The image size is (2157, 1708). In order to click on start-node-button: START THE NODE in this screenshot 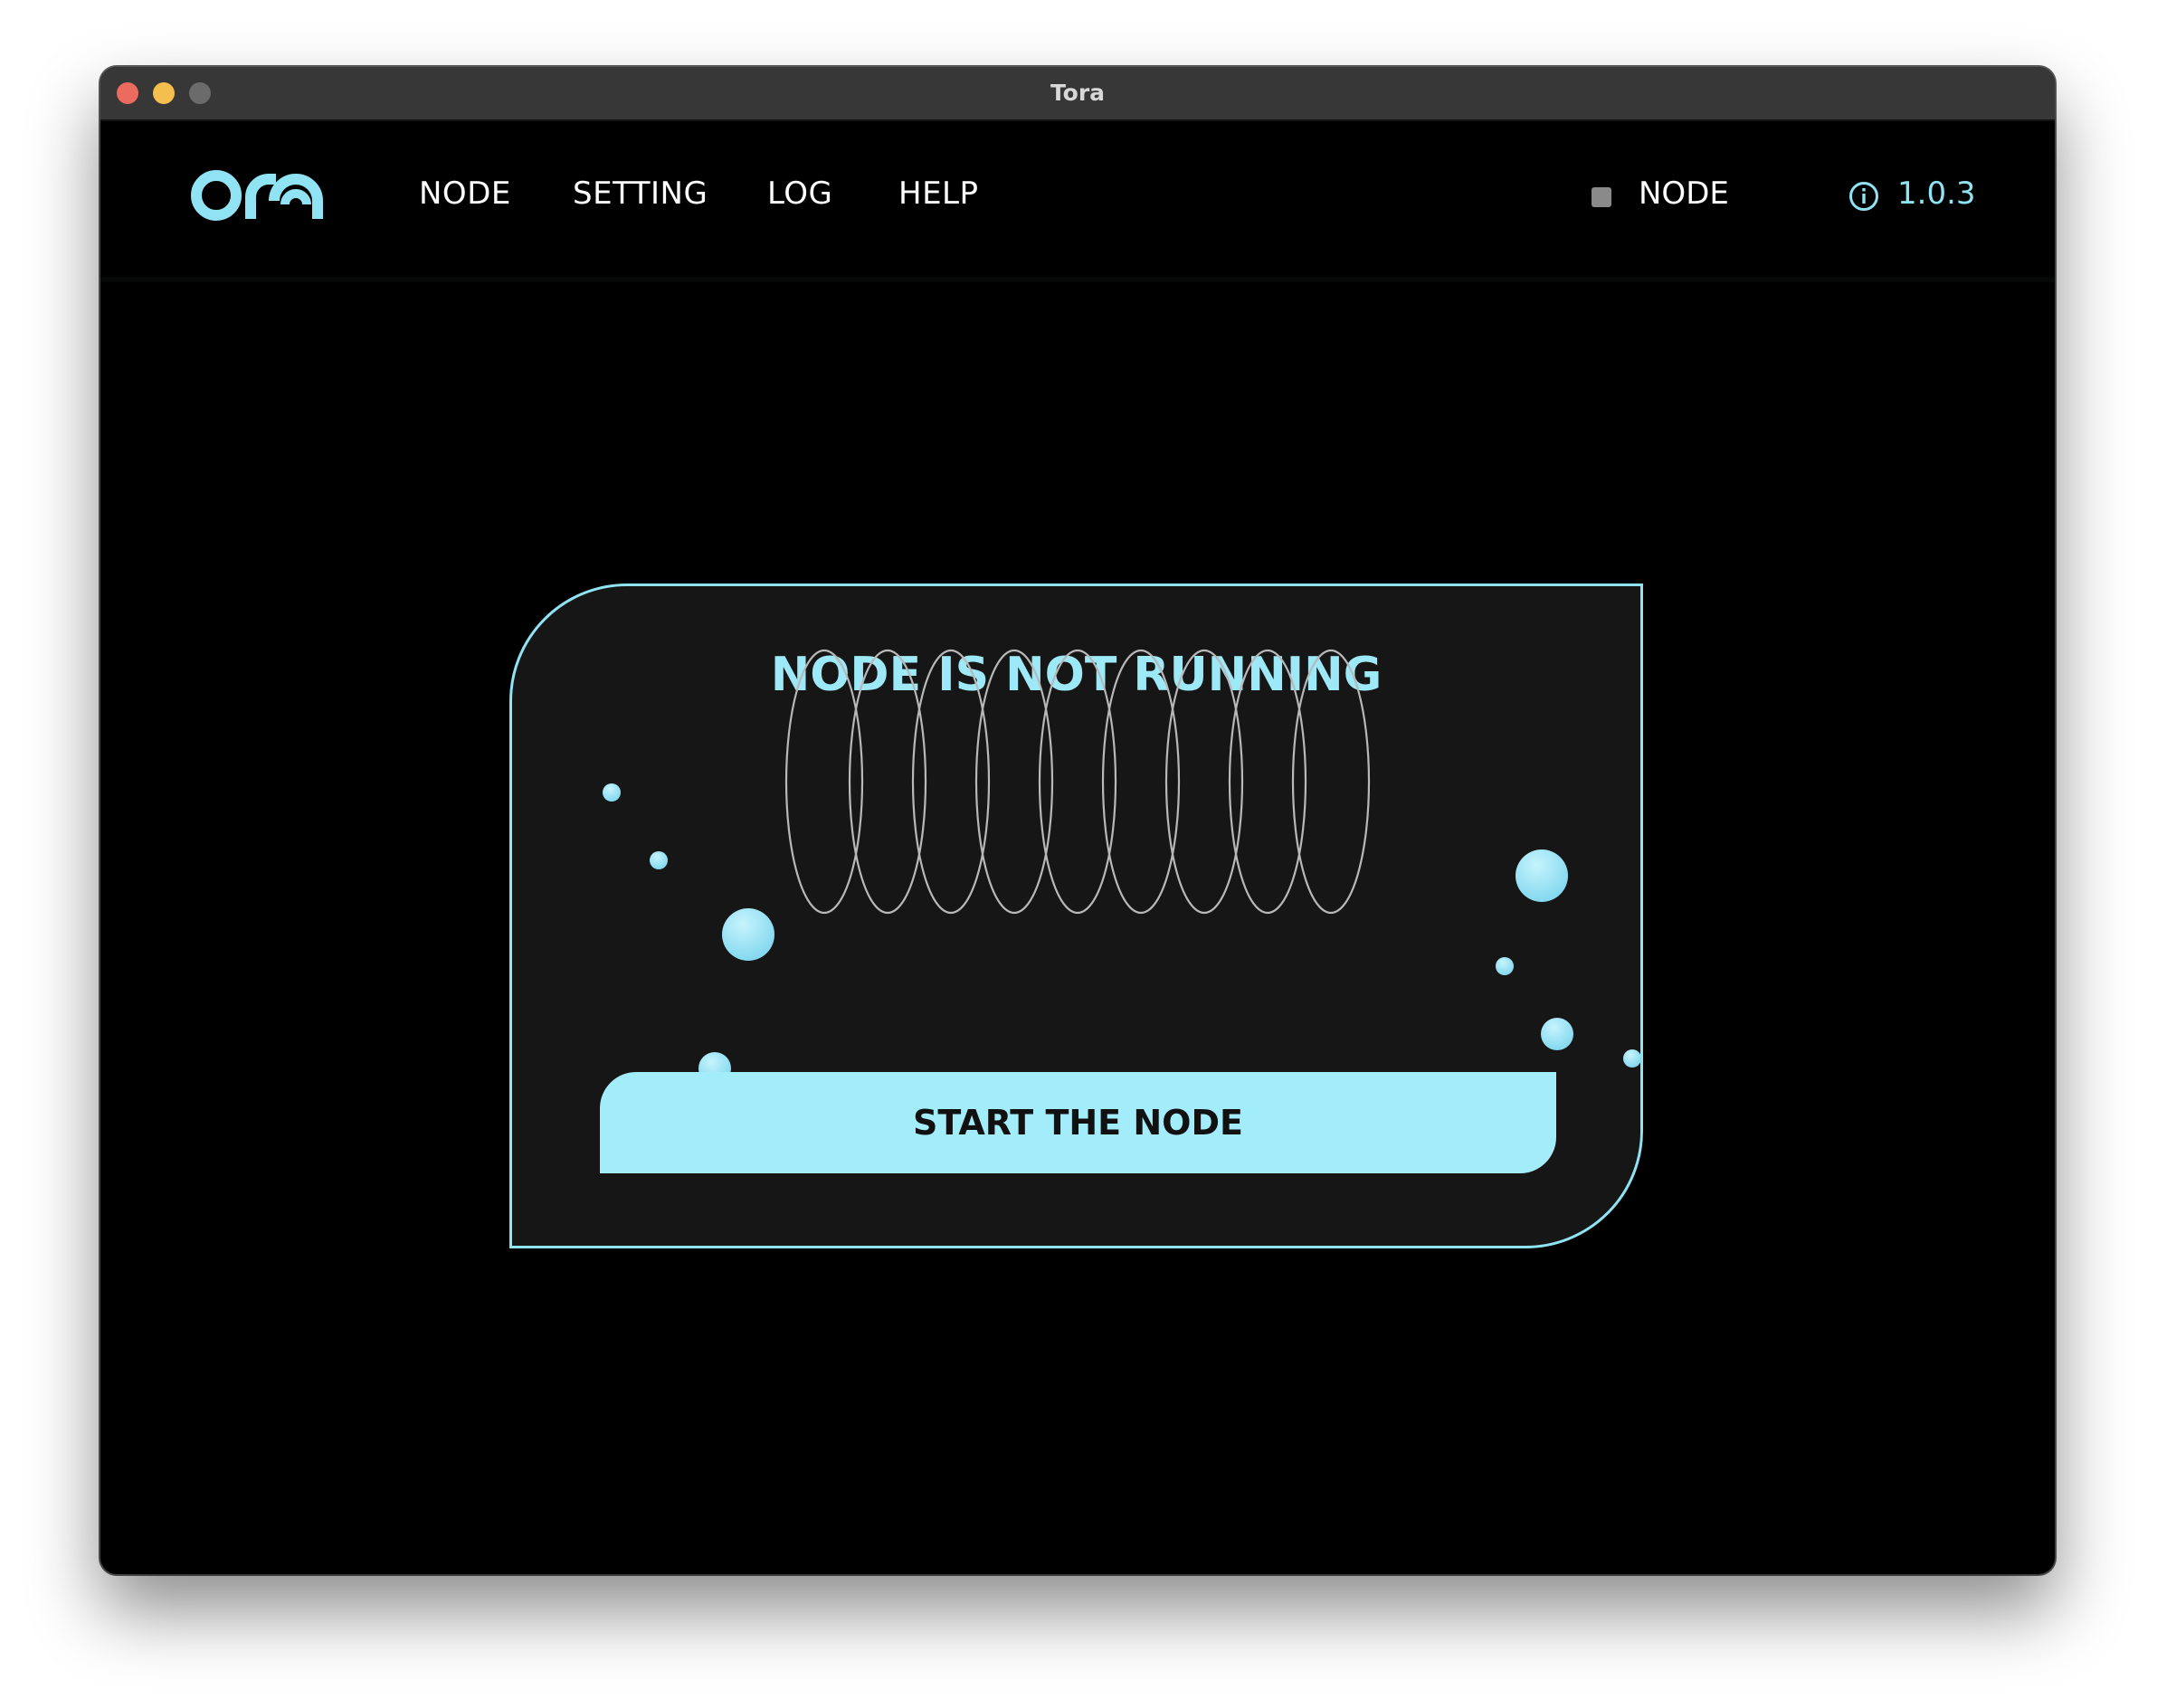, I will do `click(1078, 1122)`.